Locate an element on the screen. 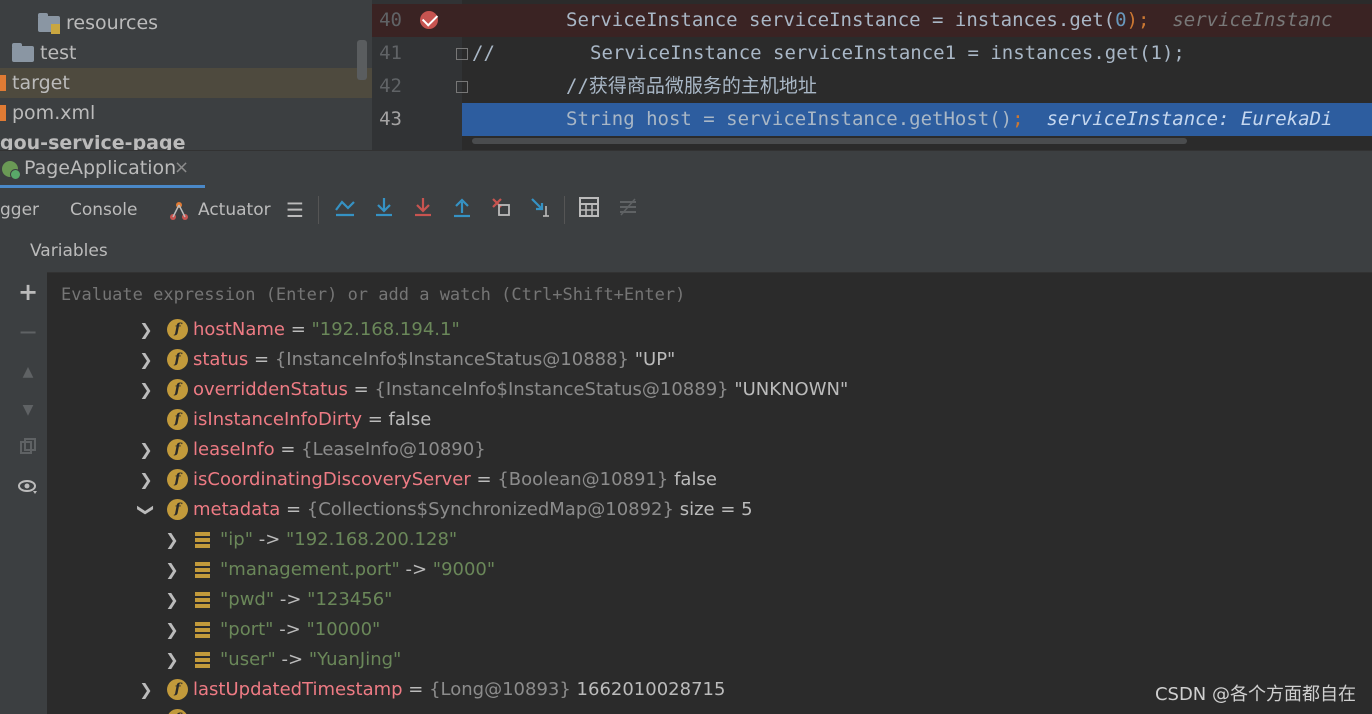 The width and height of the screenshot is (1372, 714). inline-debug-value: serviceInstance: EurekaDi is located at coordinates (1189, 119).